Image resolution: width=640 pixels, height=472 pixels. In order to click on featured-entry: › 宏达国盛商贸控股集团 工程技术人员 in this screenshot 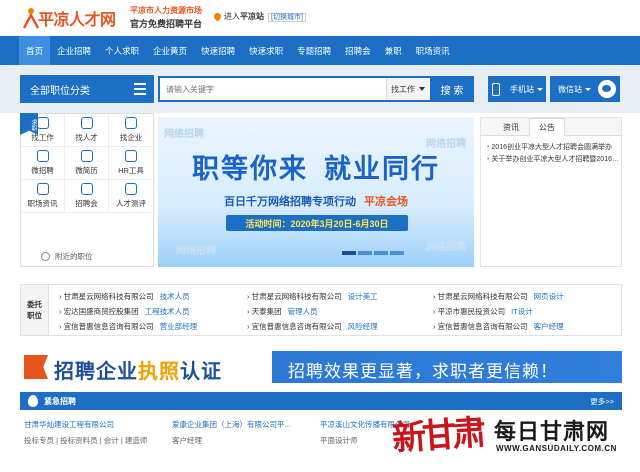, I will do `click(124, 311)`.